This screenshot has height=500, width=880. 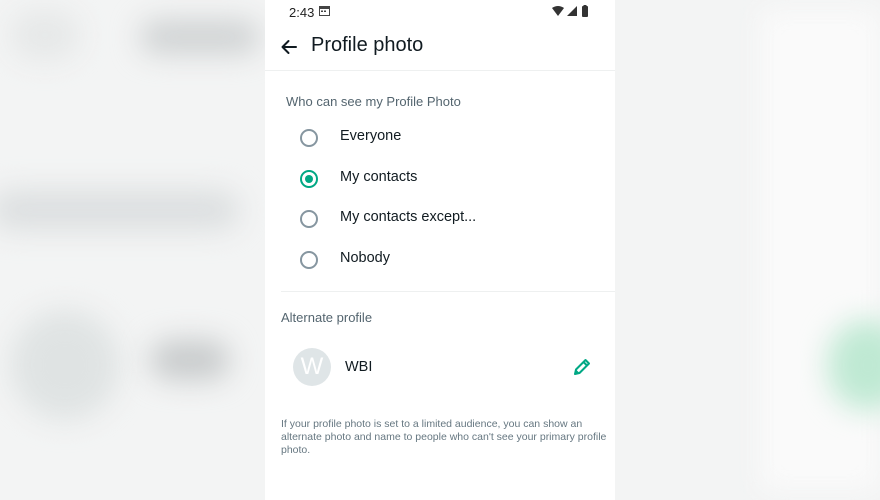 I want to click on back-button, so click(x=289, y=47).